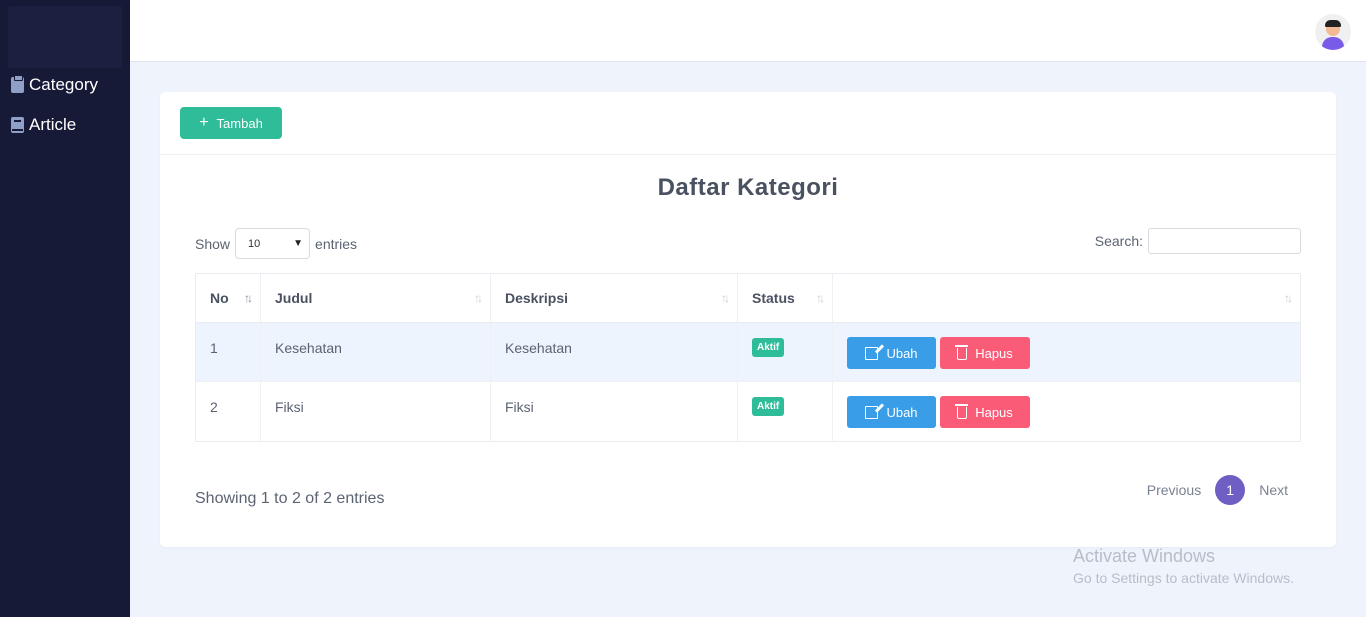  What do you see at coordinates (748, 187) in the screenshot?
I see `page-title: Daftar Kategori` at bounding box center [748, 187].